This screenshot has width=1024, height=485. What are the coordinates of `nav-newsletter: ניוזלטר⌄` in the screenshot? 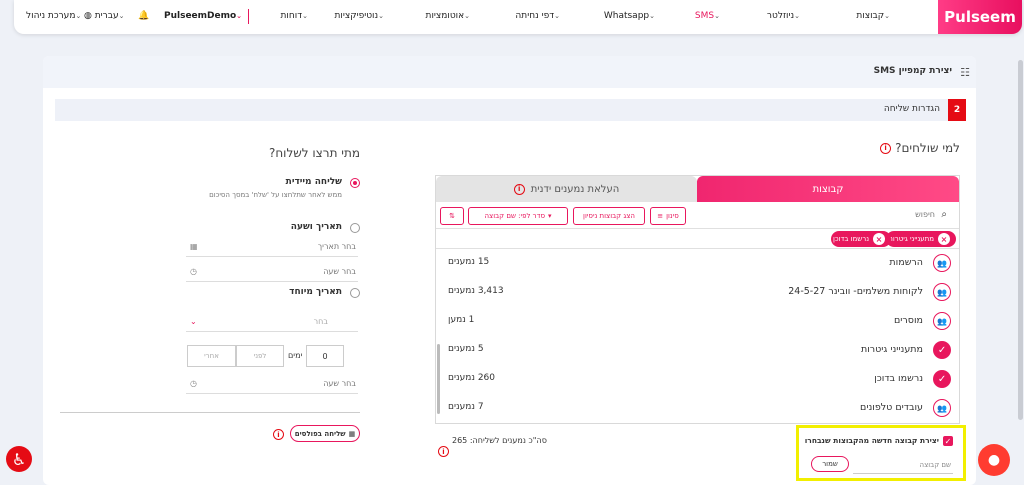 It's located at (785, 16).